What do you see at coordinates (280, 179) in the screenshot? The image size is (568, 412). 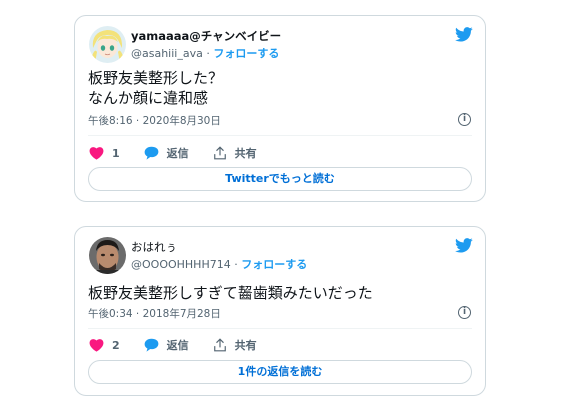 I see `read-more-button: Twitterでもっと読む` at bounding box center [280, 179].